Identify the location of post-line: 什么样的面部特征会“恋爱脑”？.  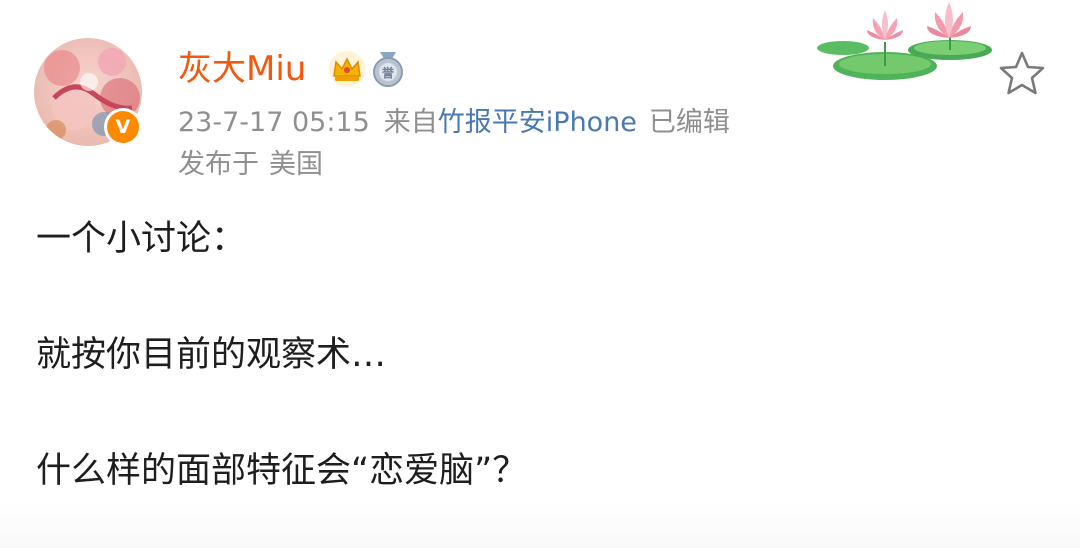
(282, 471).